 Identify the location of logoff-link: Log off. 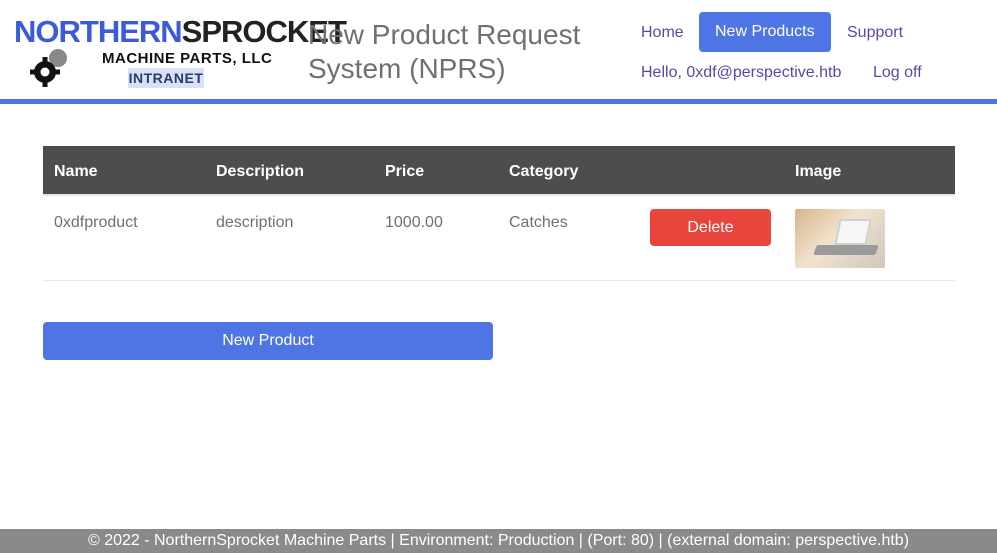
(897, 73).